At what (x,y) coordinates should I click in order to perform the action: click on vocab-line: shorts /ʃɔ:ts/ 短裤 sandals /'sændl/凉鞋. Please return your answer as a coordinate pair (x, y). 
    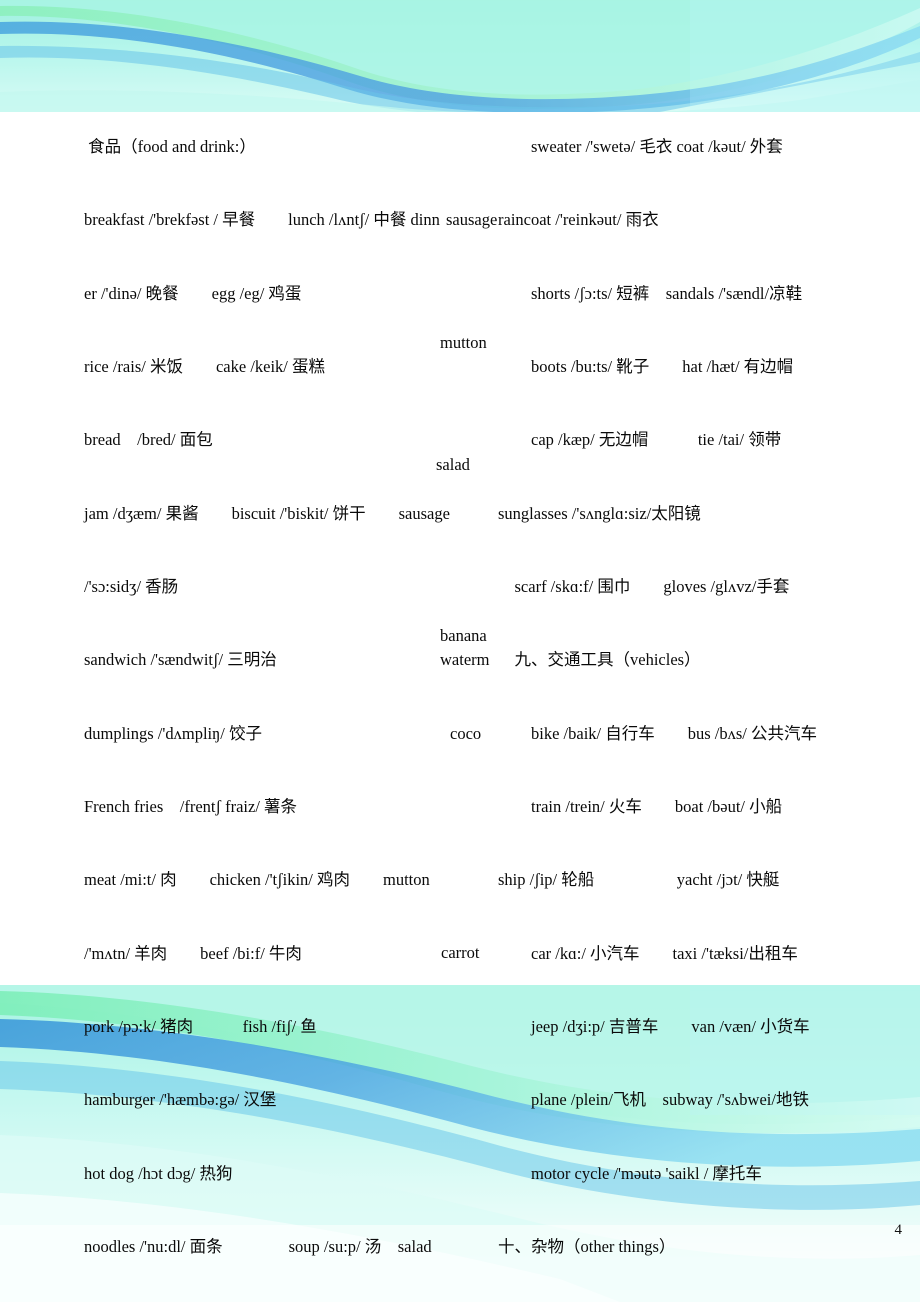
    Looking at the image, I should click on (650, 293).